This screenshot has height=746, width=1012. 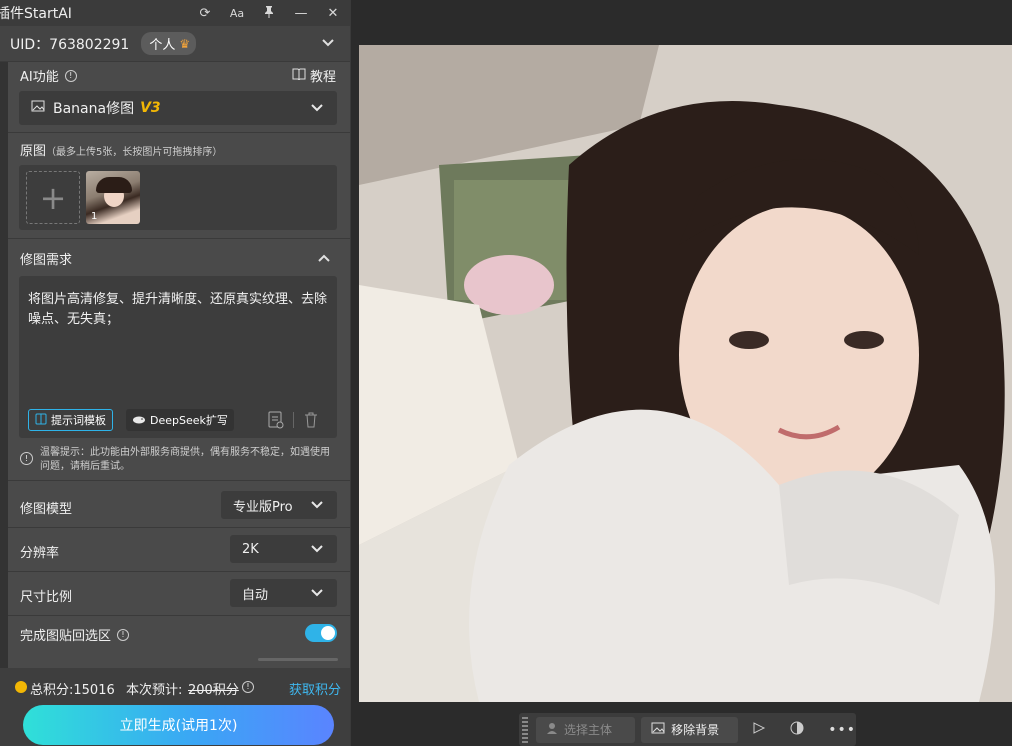 I want to click on template-label: 提示词模板, so click(x=78, y=420).